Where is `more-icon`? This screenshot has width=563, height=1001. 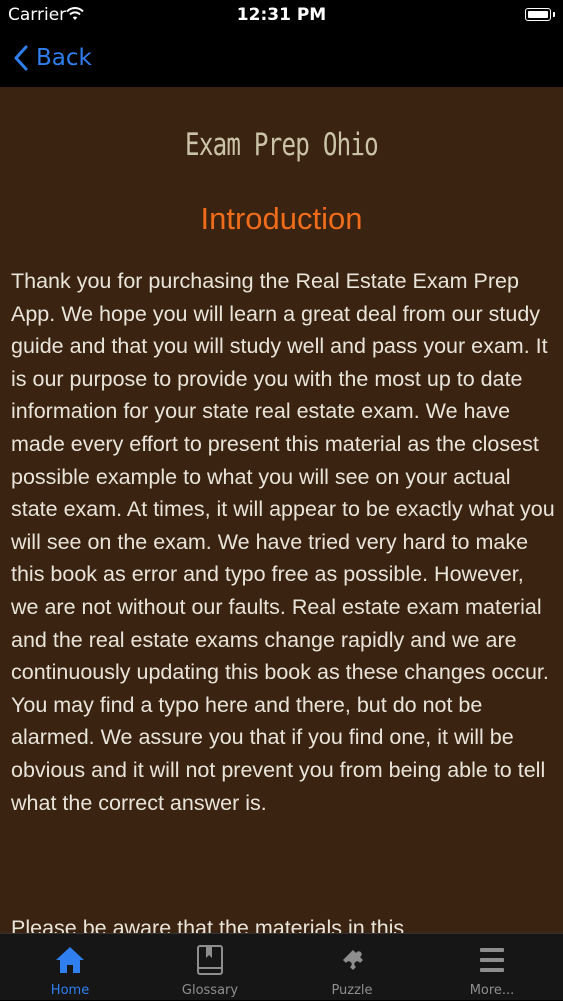 more-icon is located at coordinates (492, 960).